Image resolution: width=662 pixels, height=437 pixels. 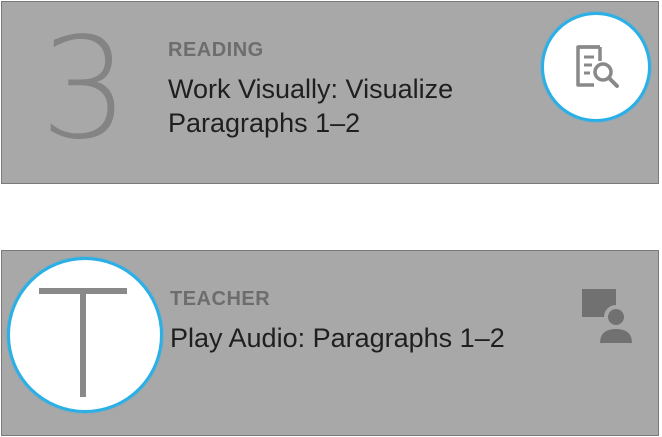 I want to click on activity-category: READING, so click(x=216, y=50).